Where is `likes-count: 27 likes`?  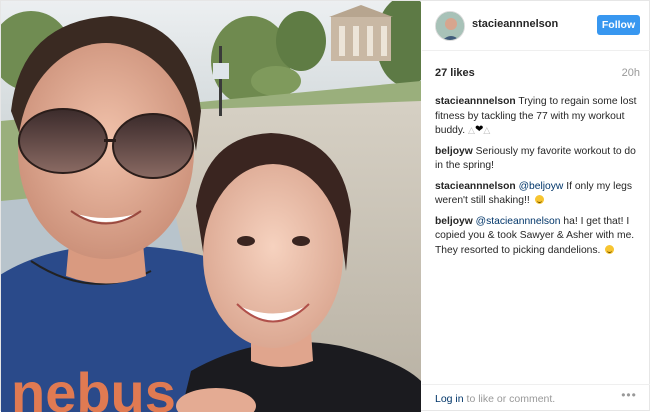
likes-count: 27 likes is located at coordinates (455, 73).